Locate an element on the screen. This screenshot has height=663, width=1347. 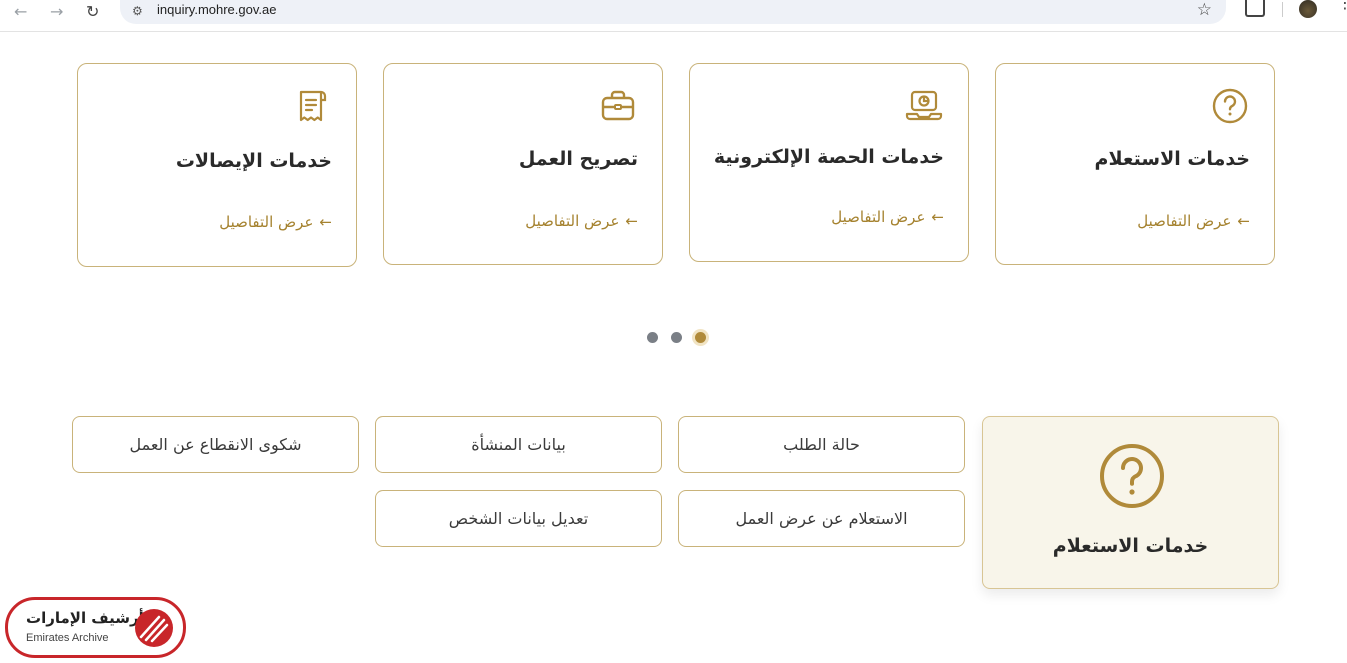
star-icon: ☆ is located at coordinates (1204, 10).